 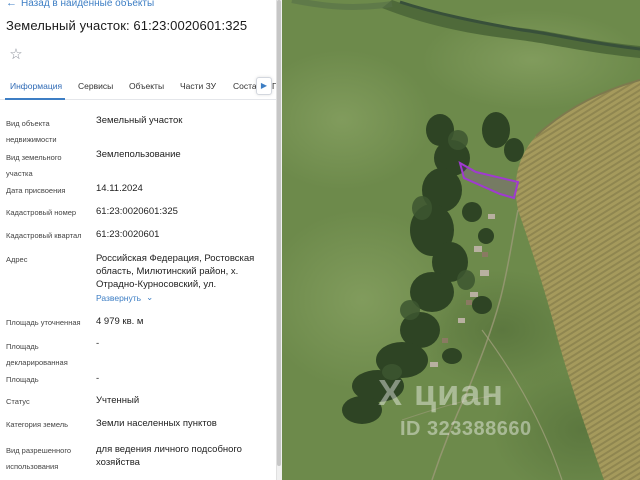 I want to click on field-label-status: Статус, so click(x=18, y=401).